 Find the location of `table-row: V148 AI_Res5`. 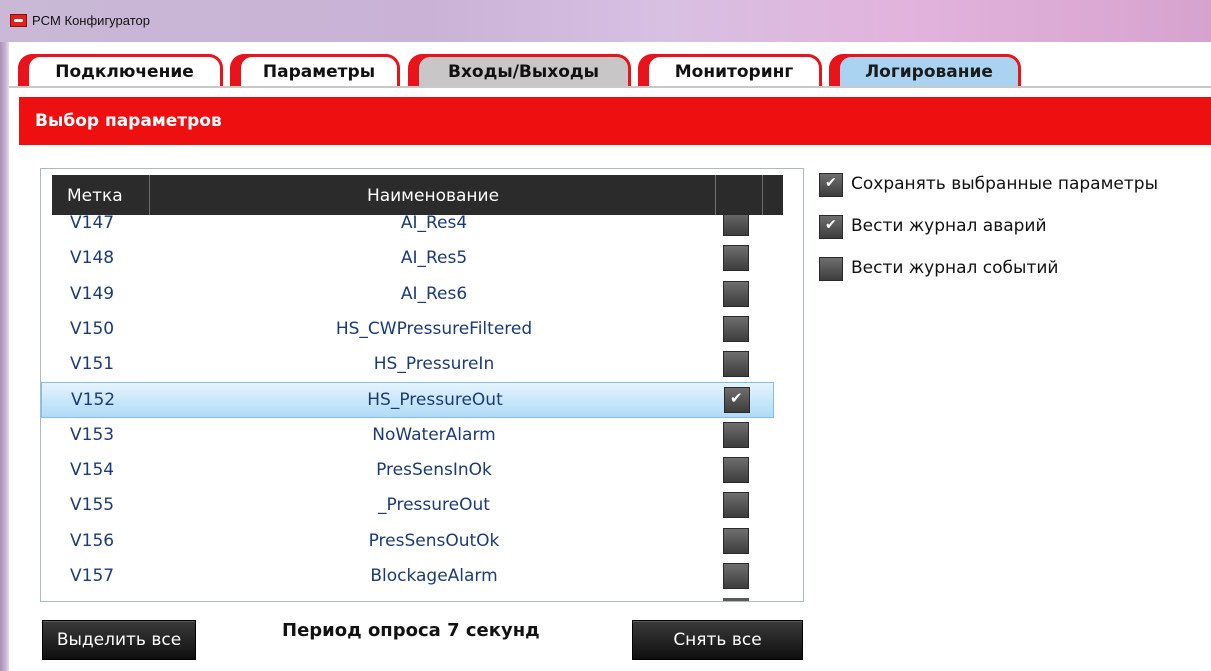

table-row: V148 AI_Res5 is located at coordinates (407, 258).